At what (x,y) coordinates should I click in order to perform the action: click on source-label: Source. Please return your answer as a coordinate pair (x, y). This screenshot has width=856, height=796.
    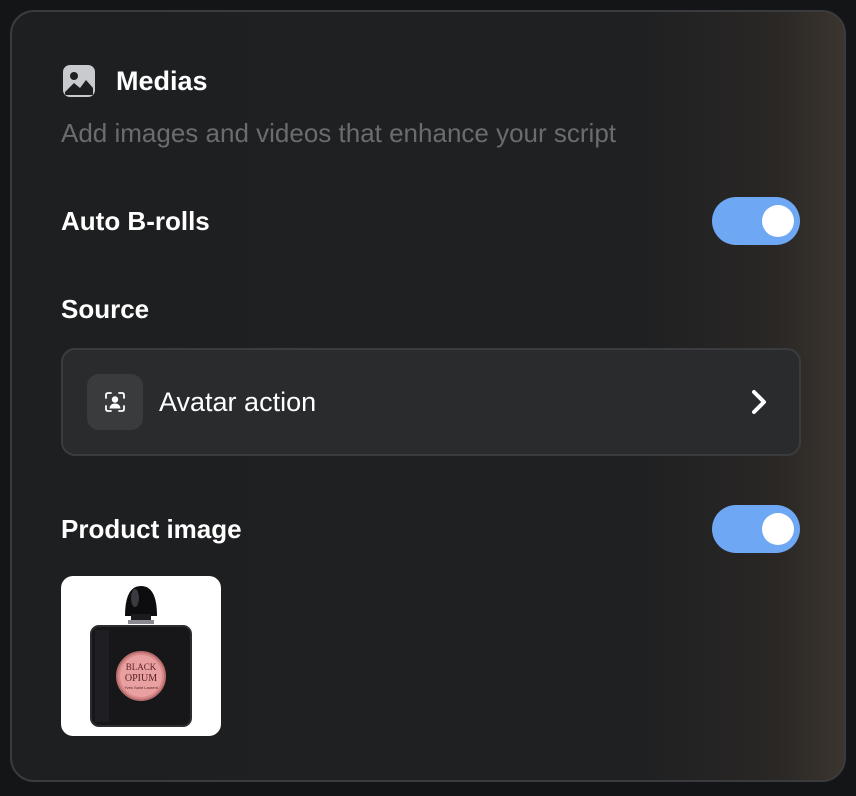
    Looking at the image, I should click on (105, 309).